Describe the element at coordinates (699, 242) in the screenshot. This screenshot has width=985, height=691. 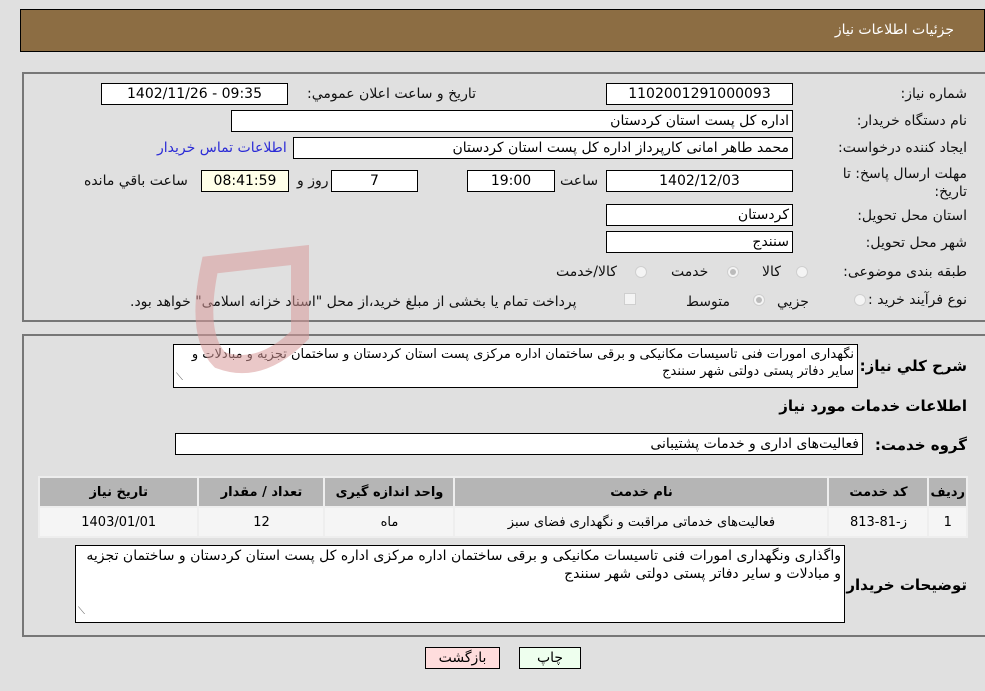
I see `delivery-city-field: سنندج` at that location.